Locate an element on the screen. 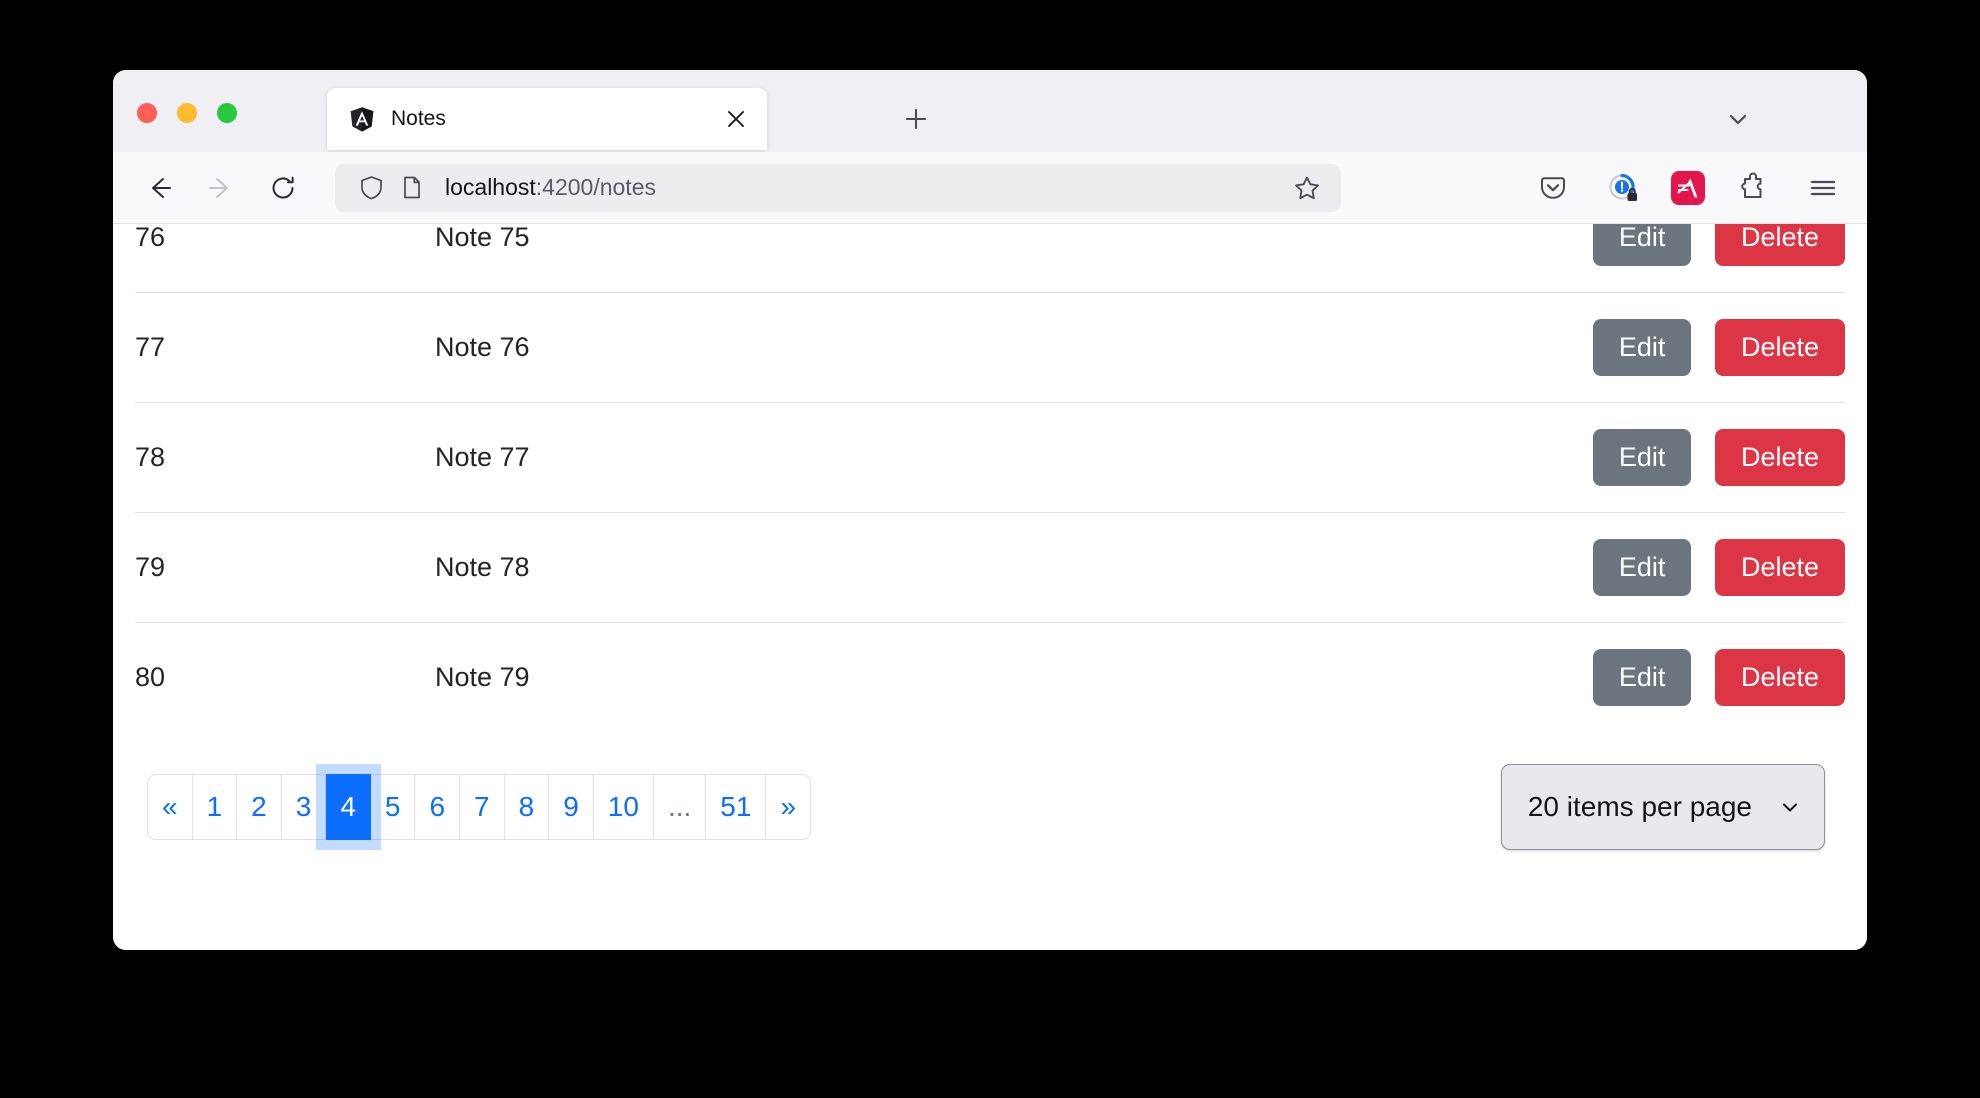 The image size is (1980, 1098). table-row: 78 Note 77 Edit Delete is located at coordinates (990, 457).